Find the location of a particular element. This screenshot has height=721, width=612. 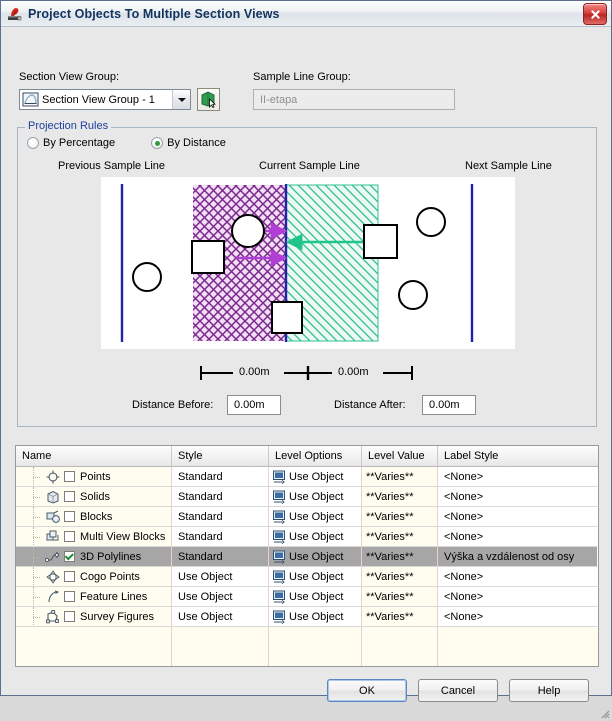

column-header-name: Name is located at coordinates (94, 456).